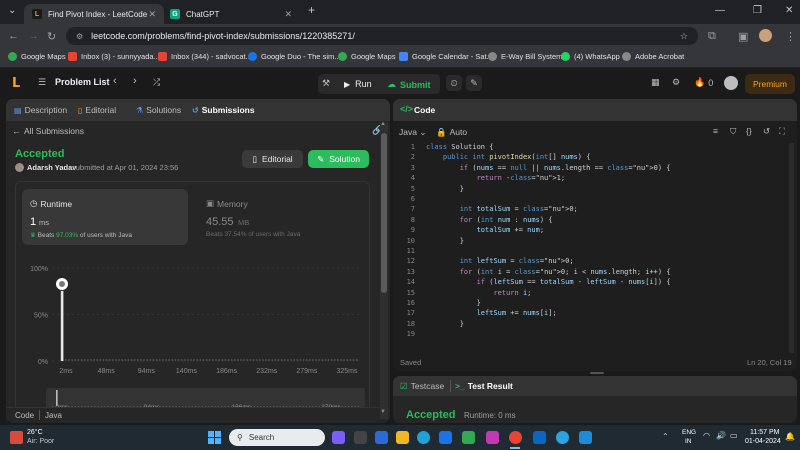 This screenshot has width=800, height=450. Describe the element at coordinates (766, 131) in the screenshot. I see `reset-icon: ↺` at that location.